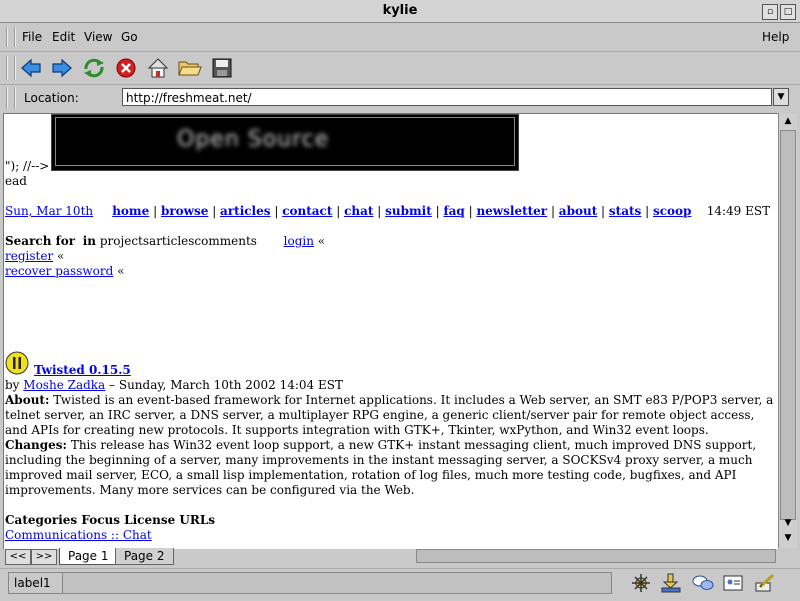 Image resolution: width=800 pixels, height=601 pixels. I want to click on recover-password-link: recover password, so click(59, 271).